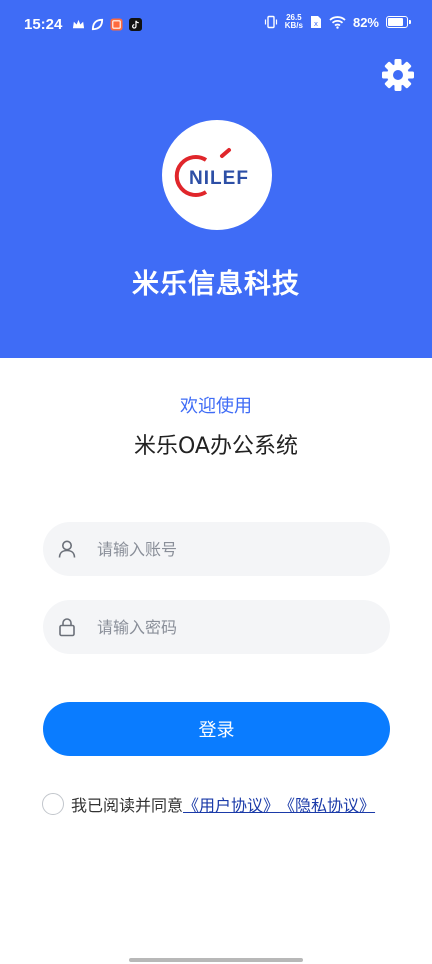  What do you see at coordinates (216, 406) in the screenshot?
I see `welcome-text: 欢迎使用` at bounding box center [216, 406].